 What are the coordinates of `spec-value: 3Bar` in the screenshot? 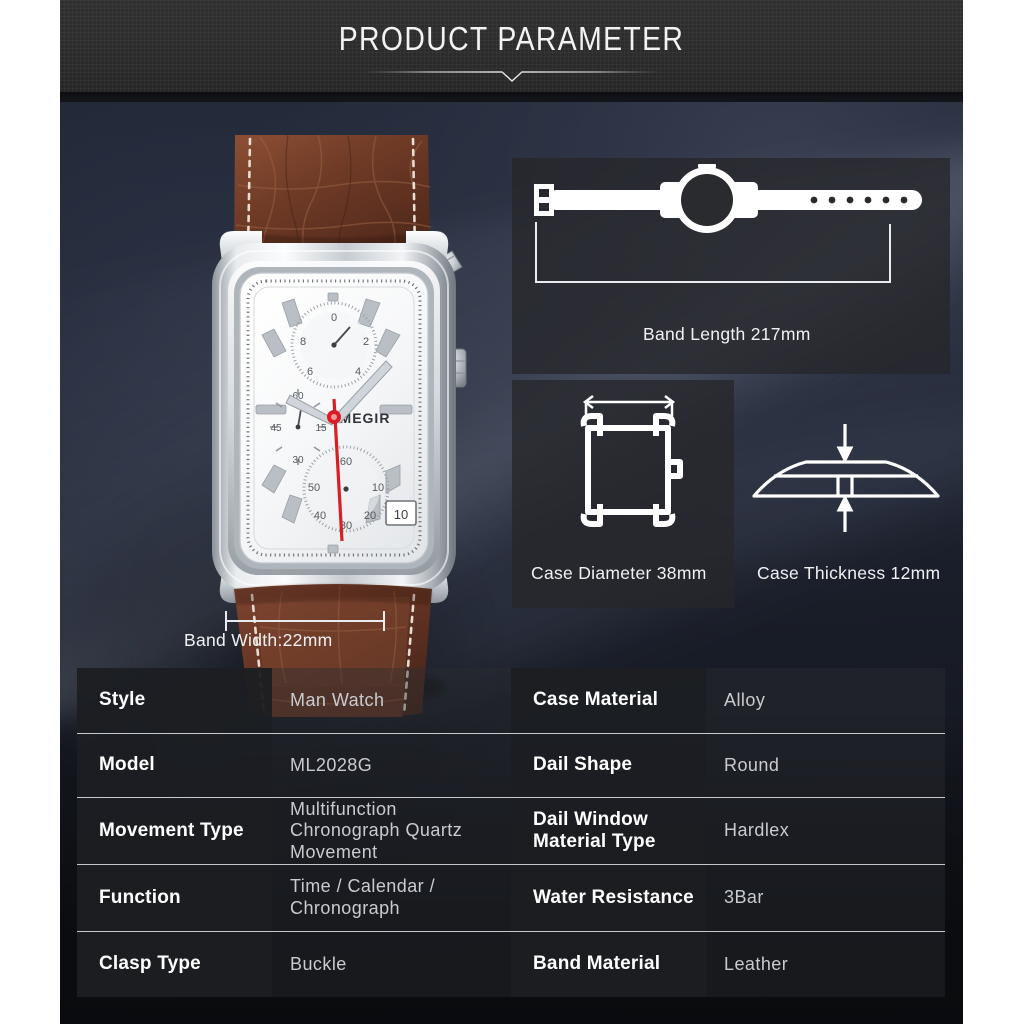 It's located at (825, 898).